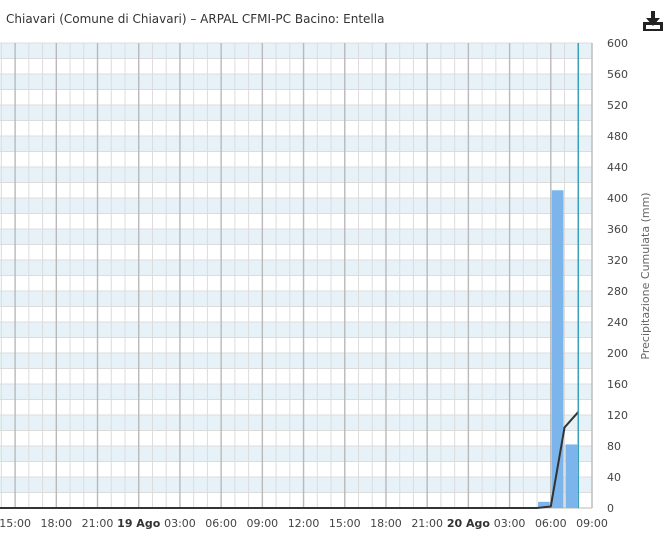 The height and width of the screenshot is (541, 669). What do you see at coordinates (617, 229) in the screenshot?
I see `y-tick-label: 360` at bounding box center [617, 229].